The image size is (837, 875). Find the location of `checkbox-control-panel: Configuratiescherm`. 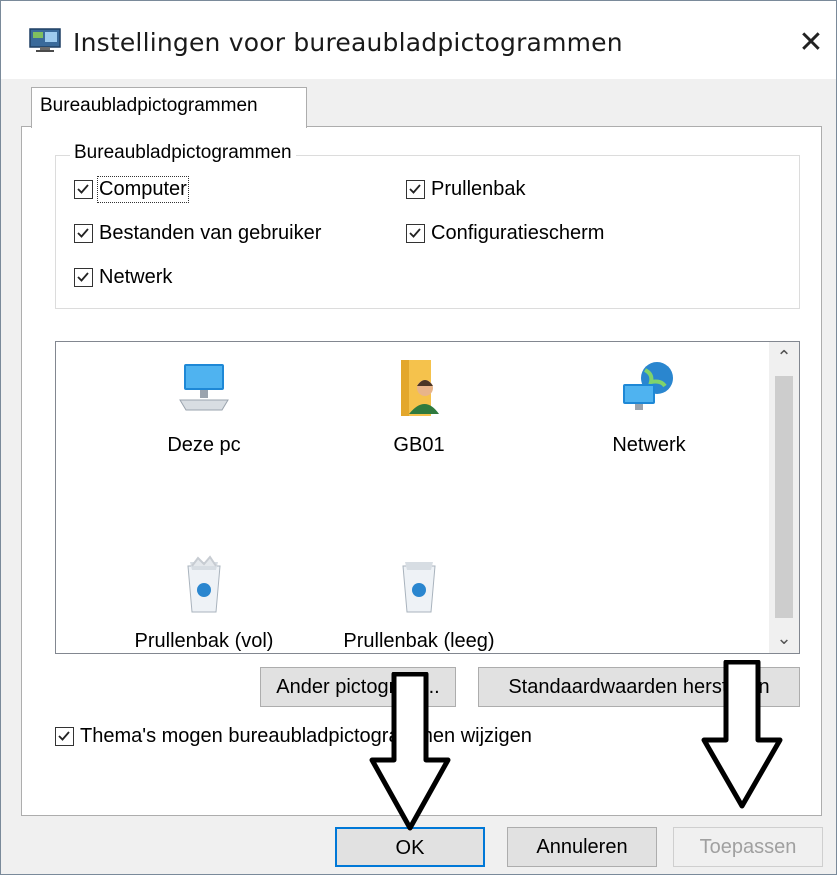

checkbox-control-panel: Configuratiescherm is located at coordinates (505, 233).